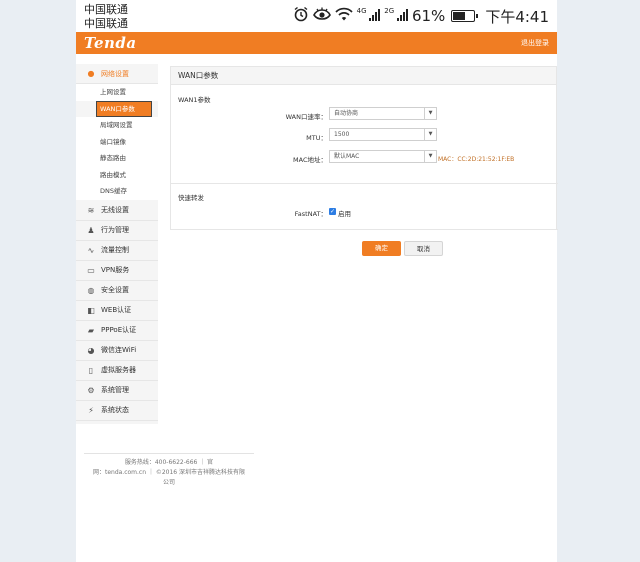 The width and height of the screenshot is (640, 562). I want to click on sidebar-item-vpn: ▭ VPN服务, so click(117, 271).